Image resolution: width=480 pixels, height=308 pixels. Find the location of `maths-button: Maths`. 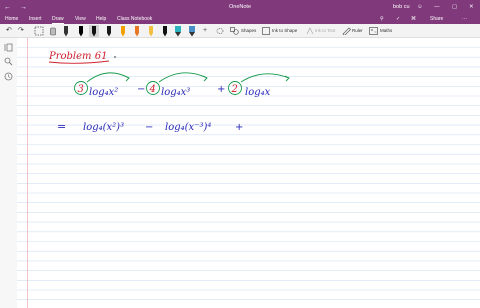

maths-button: Maths is located at coordinates (386, 31).